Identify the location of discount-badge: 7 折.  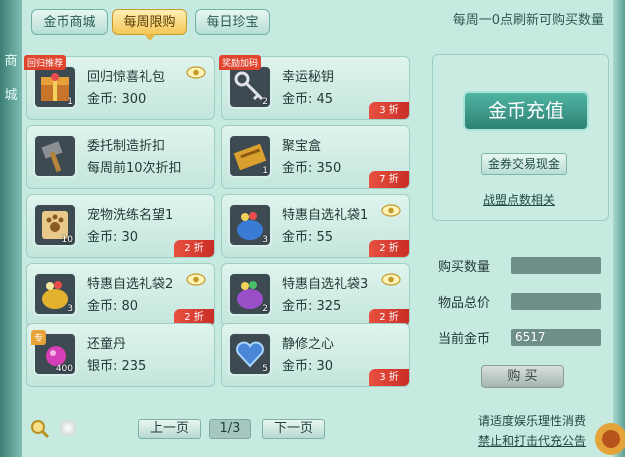
(389, 179).